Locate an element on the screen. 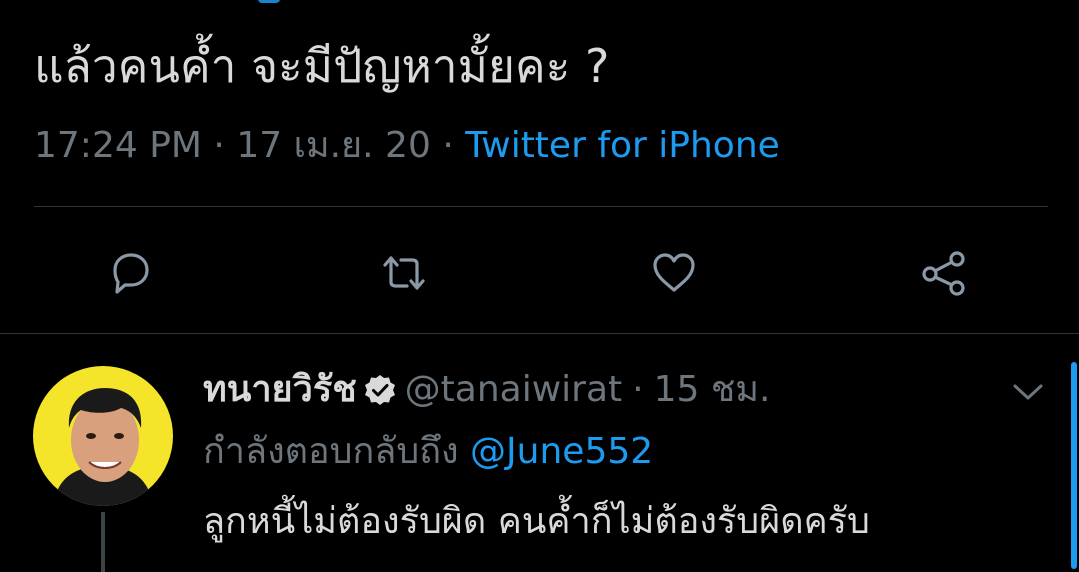 The height and width of the screenshot is (572, 1079). retweet-icon is located at coordinates (404, 273).